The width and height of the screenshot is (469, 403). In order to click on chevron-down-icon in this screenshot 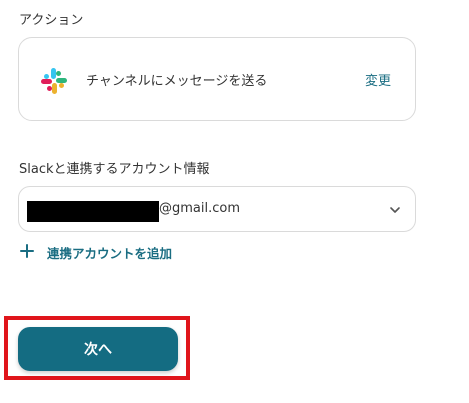, I will do `click(395, 210)`.